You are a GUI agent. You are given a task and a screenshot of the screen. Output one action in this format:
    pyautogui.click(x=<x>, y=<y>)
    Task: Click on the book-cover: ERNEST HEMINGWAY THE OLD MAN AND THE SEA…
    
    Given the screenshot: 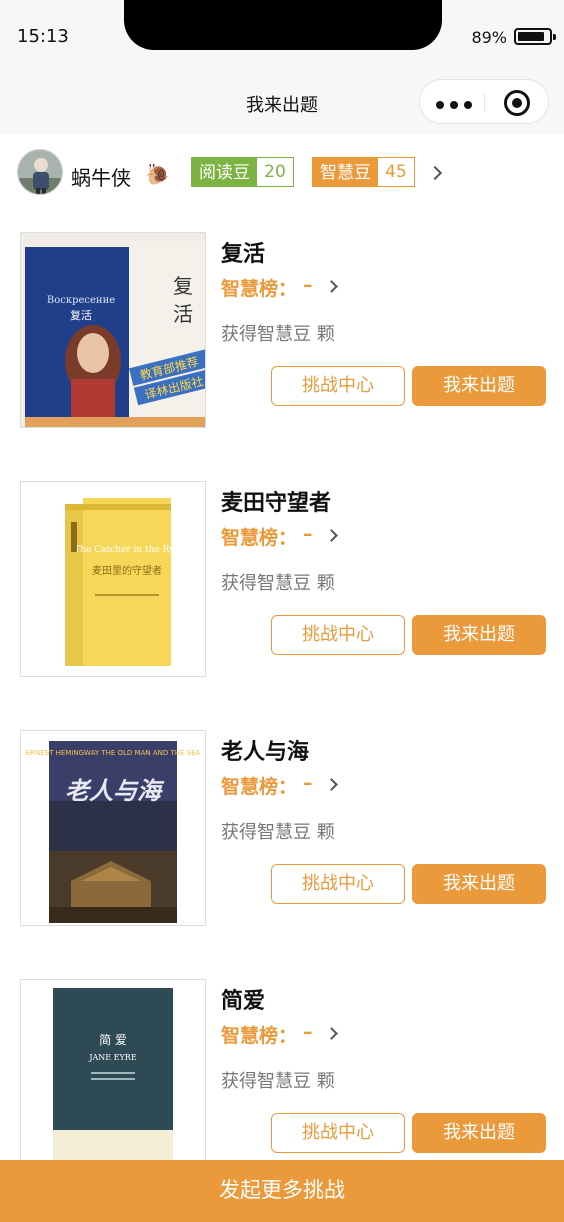 What is the action you would take?
    pyautogui.click(x=113, y=828)
    